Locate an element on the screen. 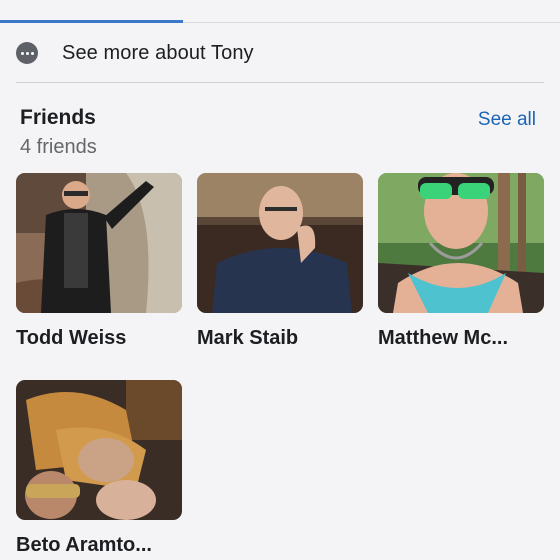  section-divider is located at coordinates (280, 82).